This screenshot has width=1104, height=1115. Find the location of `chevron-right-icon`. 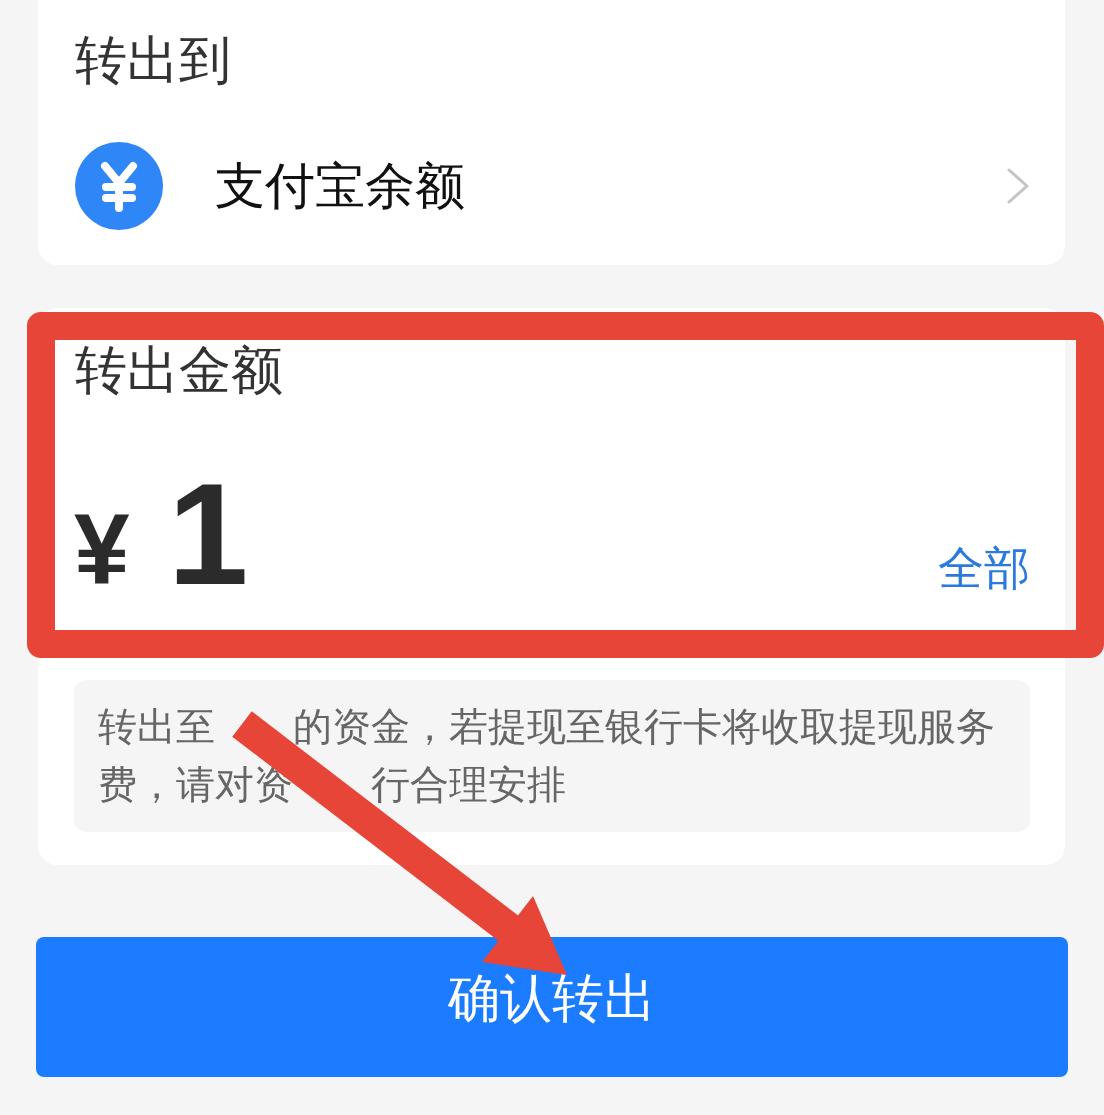

chevron-right-icon is located at coordinates (1018, 186).